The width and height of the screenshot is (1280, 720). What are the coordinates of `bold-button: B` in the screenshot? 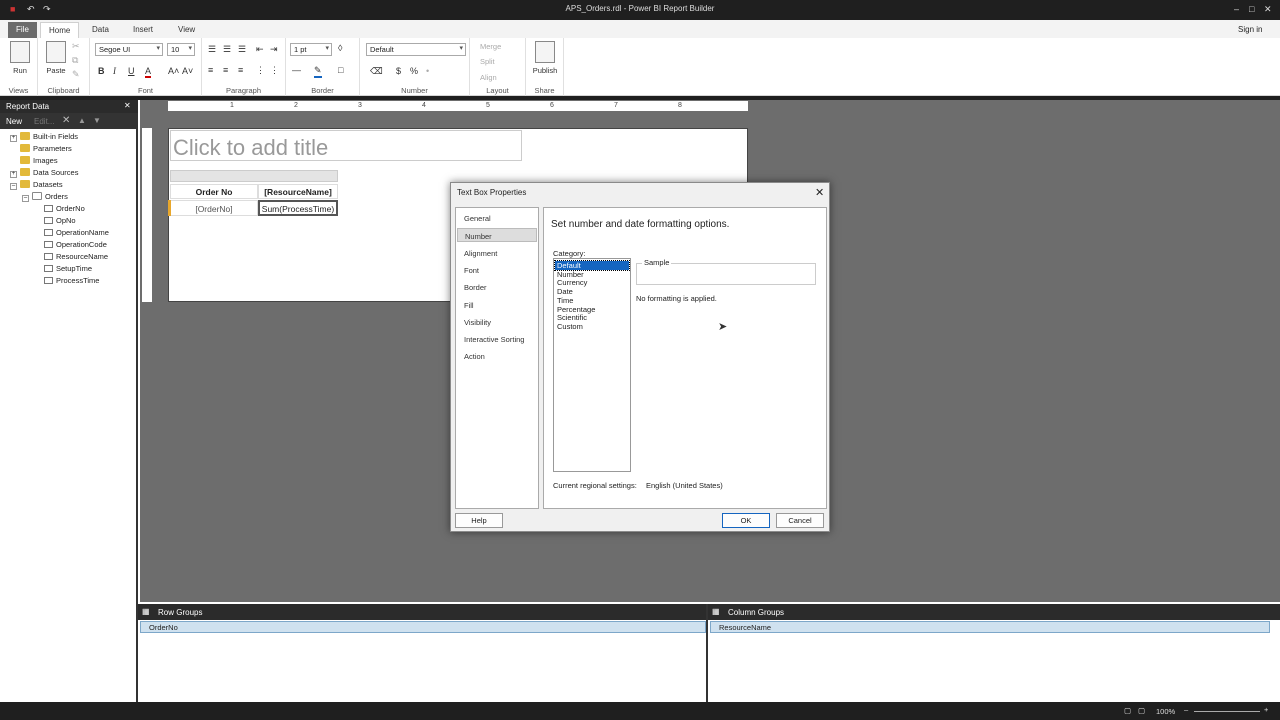 It's located at (101, 71).